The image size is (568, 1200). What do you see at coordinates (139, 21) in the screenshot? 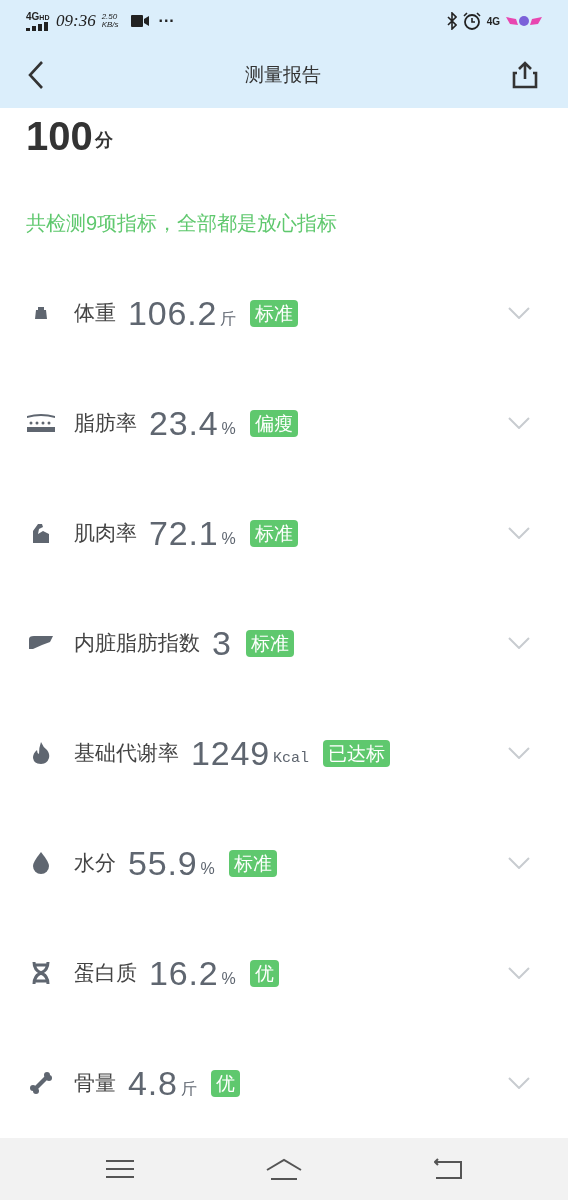
I see `video-icon` at bounding box center [139, 21].